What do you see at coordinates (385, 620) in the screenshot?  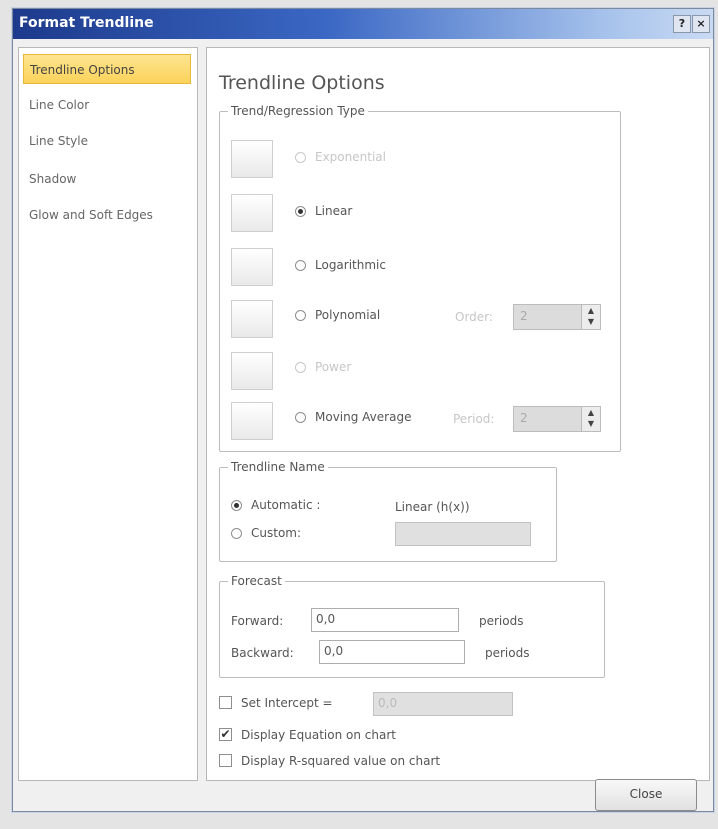 I see `forward-input: 0,0` at bounding box center [385, 620].